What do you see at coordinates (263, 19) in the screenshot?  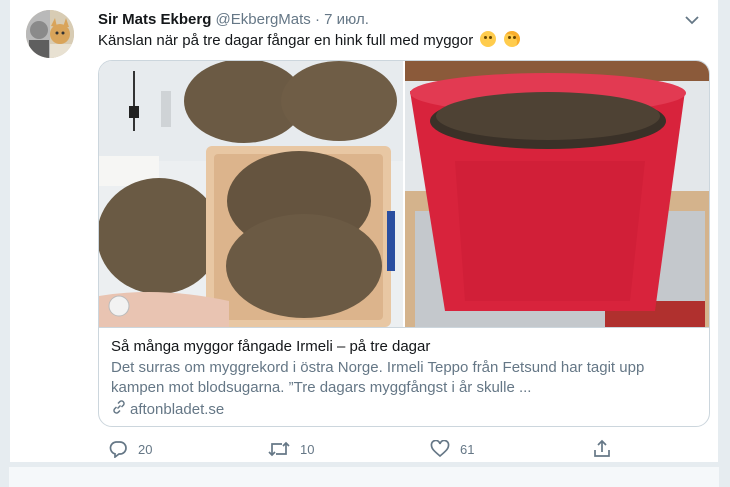 I see `author-handle: @EkbergMats` at bounding box center [263, 19].